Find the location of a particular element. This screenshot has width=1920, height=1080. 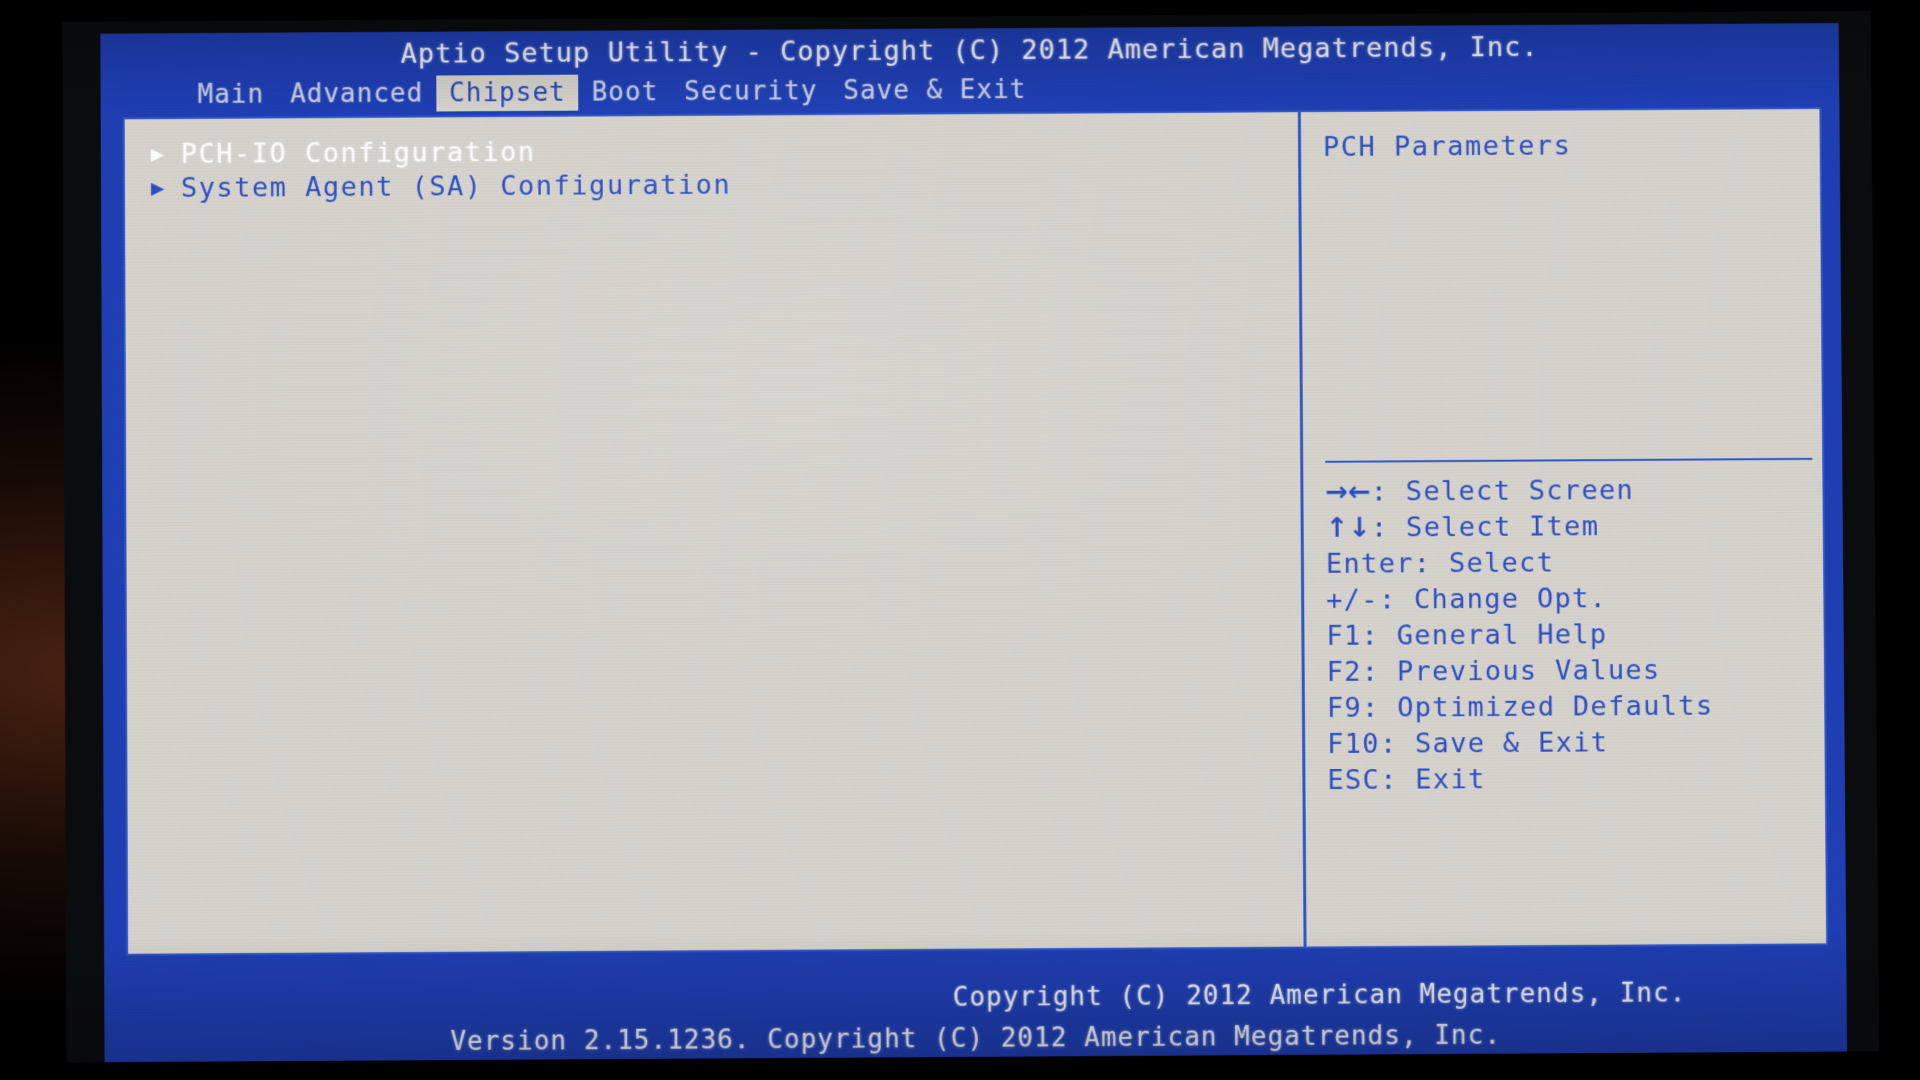

tab-boot-label: Boot is located at coordinates (625, 92).